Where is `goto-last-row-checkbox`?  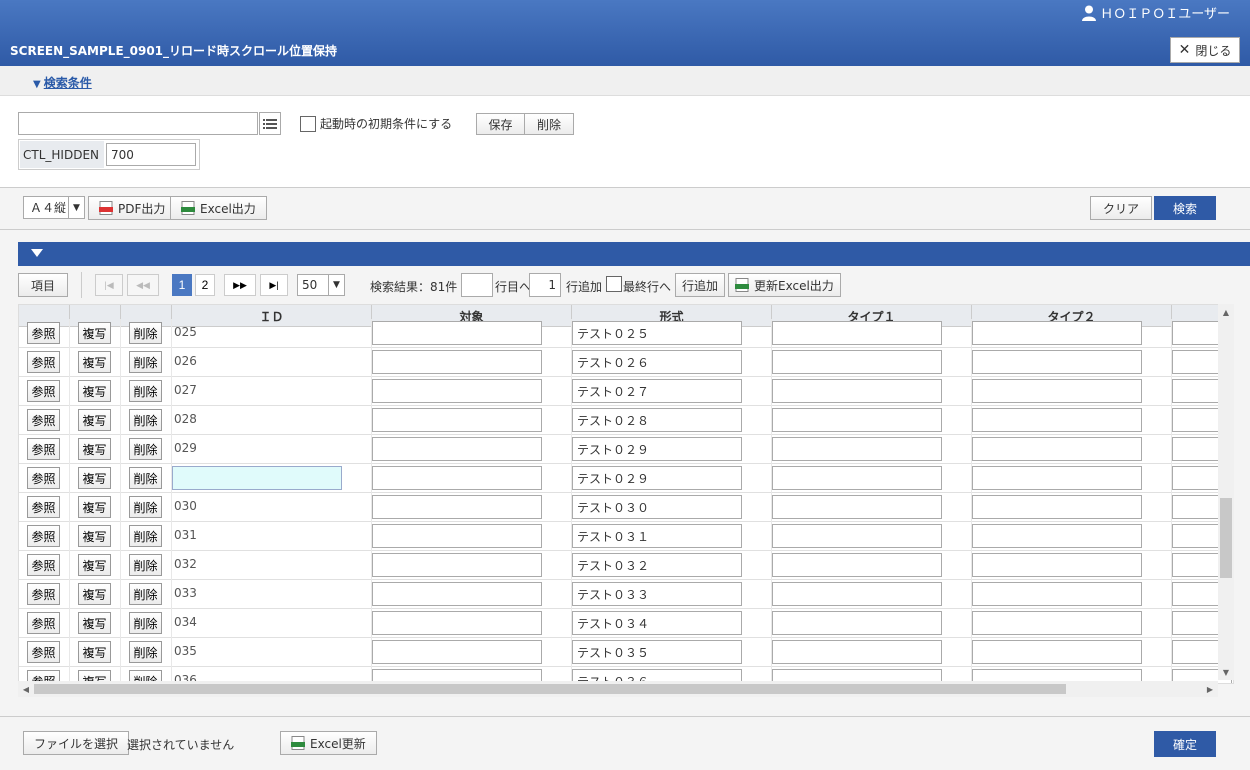 goto-last-row-checkbox is located at coordinates (614, 284).